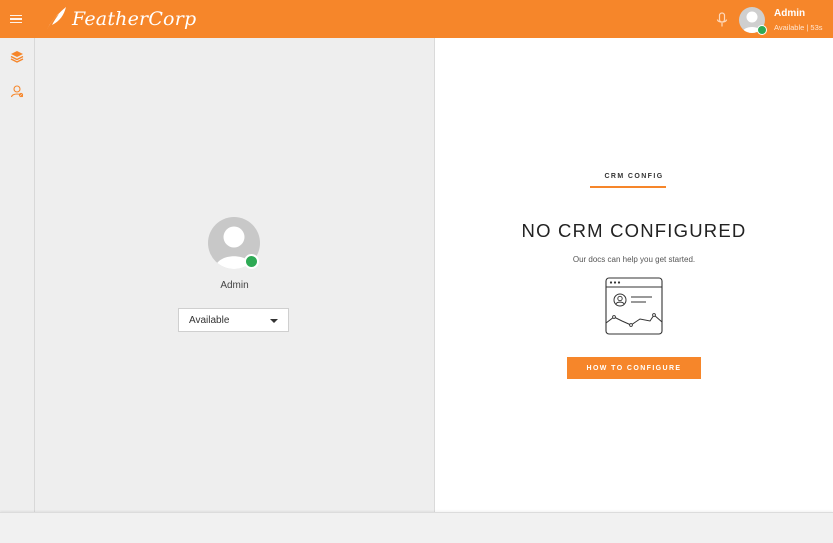  Describe the element at coordinates (209, 320) in the screenshot. I see `status-dropdown-value: Available` at that location.